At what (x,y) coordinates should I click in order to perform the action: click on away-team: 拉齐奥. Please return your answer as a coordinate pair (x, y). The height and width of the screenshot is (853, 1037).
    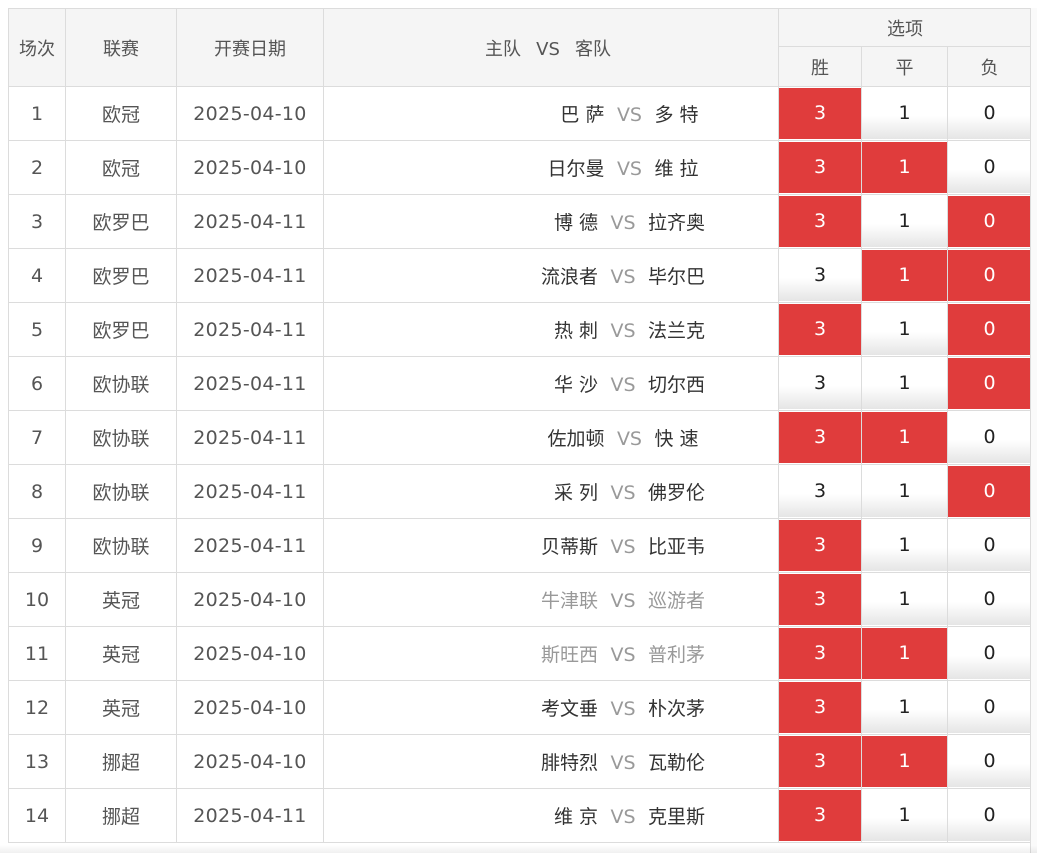
    Looking at the image, I should click on (676, 223).